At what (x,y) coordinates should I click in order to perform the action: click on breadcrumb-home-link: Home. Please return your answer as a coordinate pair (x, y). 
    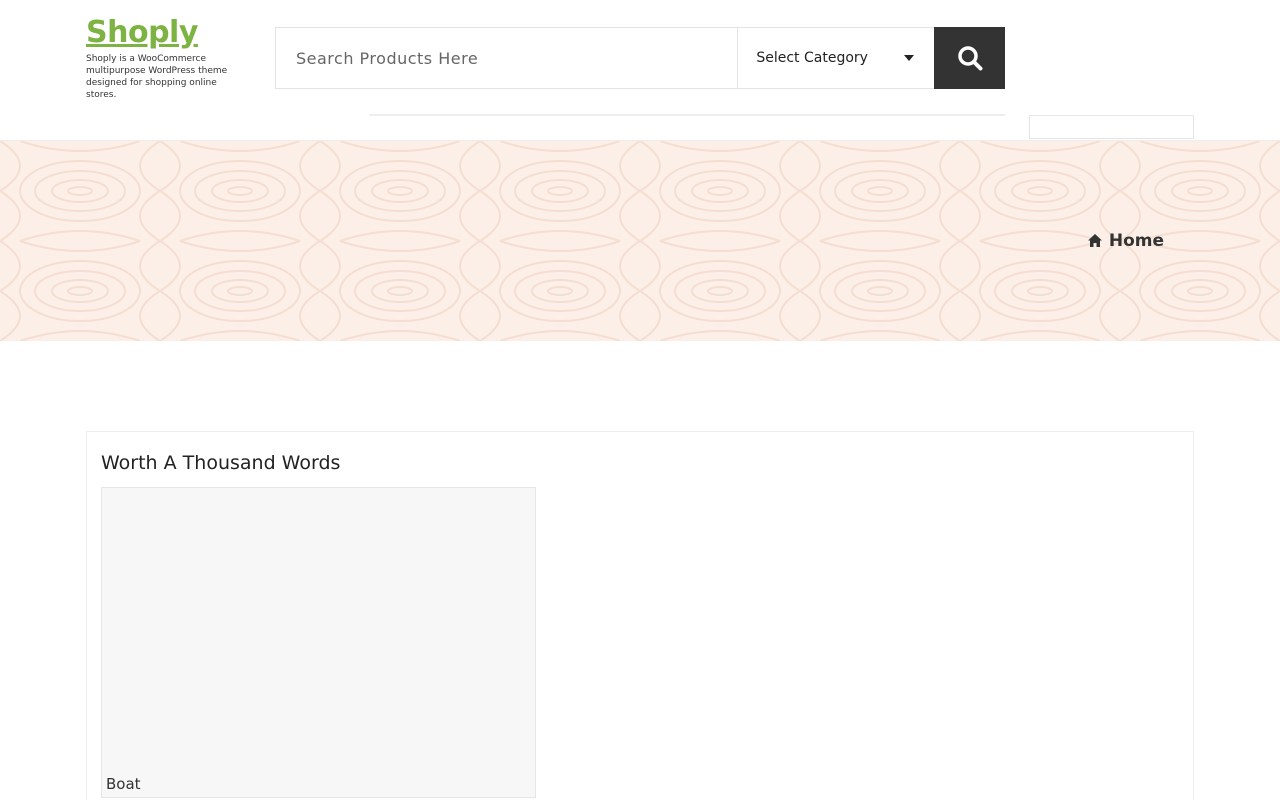
    Looking at the image, I should click on (1136, 241).